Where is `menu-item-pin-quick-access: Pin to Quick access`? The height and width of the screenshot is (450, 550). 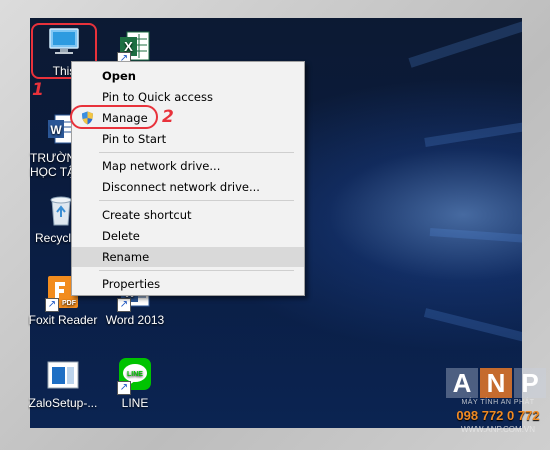 menu-item-pin-quick-access: Pin to Quick access is located at coordinates (188, 97).